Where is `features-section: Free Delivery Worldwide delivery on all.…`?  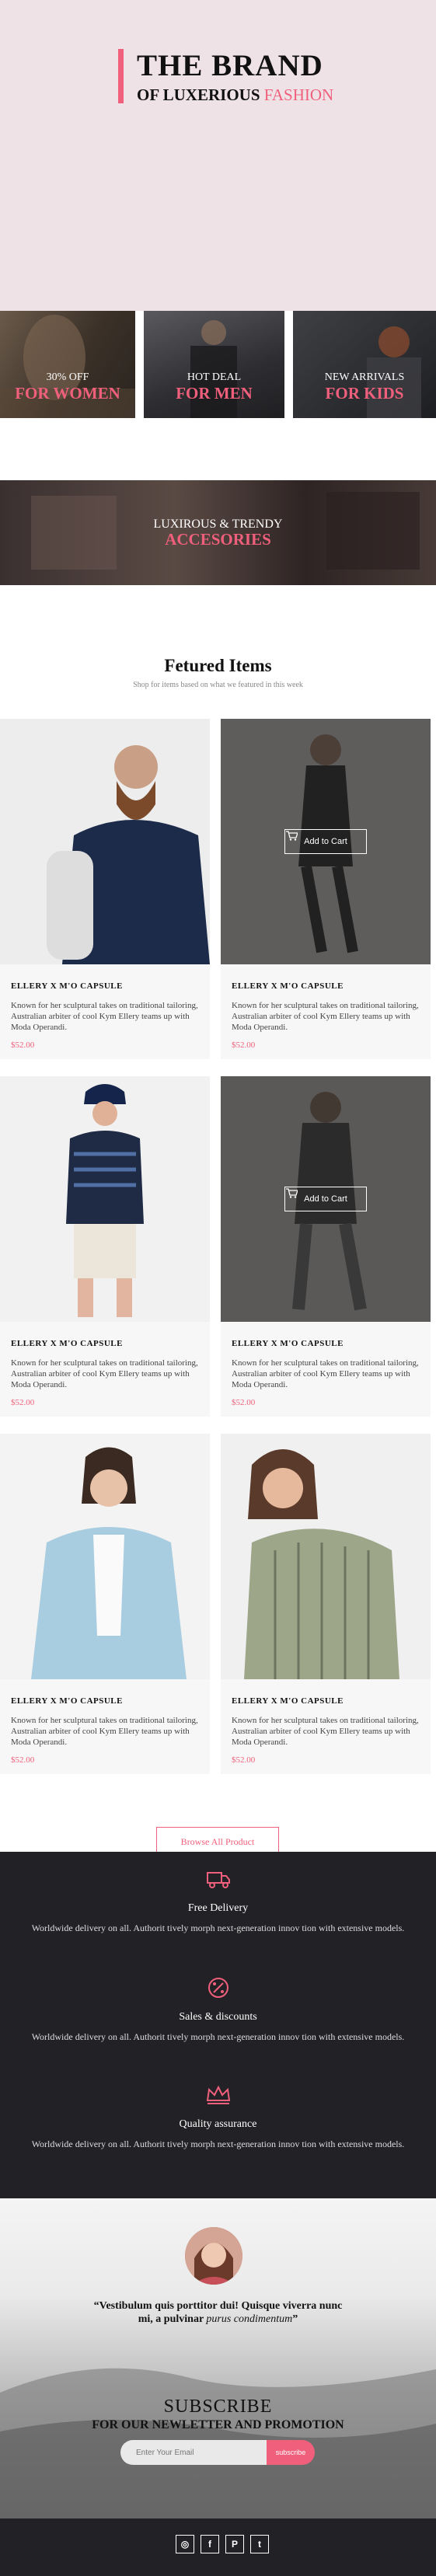 features-section: Free Delivery Worldwide delivery on all.… is located at coordinates (218, 2025).